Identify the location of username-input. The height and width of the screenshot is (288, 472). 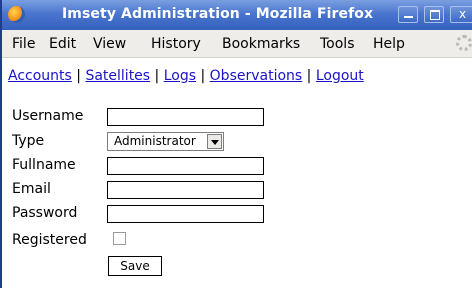
(185, 117).